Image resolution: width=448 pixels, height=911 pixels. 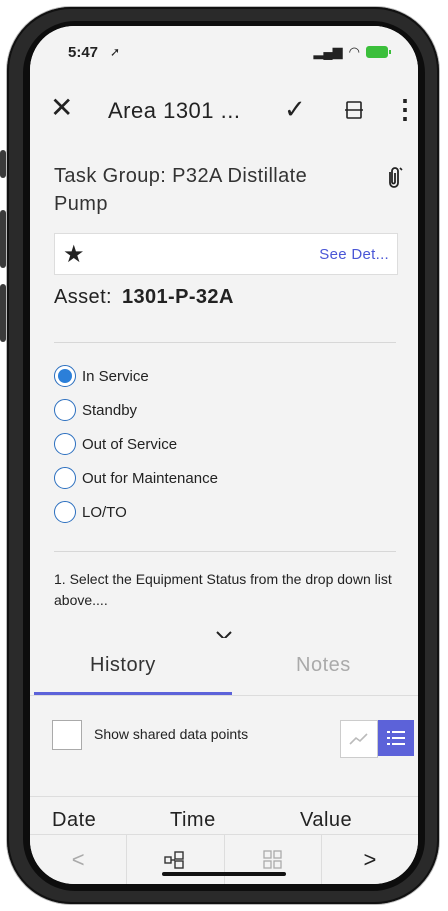 I want to click on more-options-icon: ⋮, so click(x=405, y=109).